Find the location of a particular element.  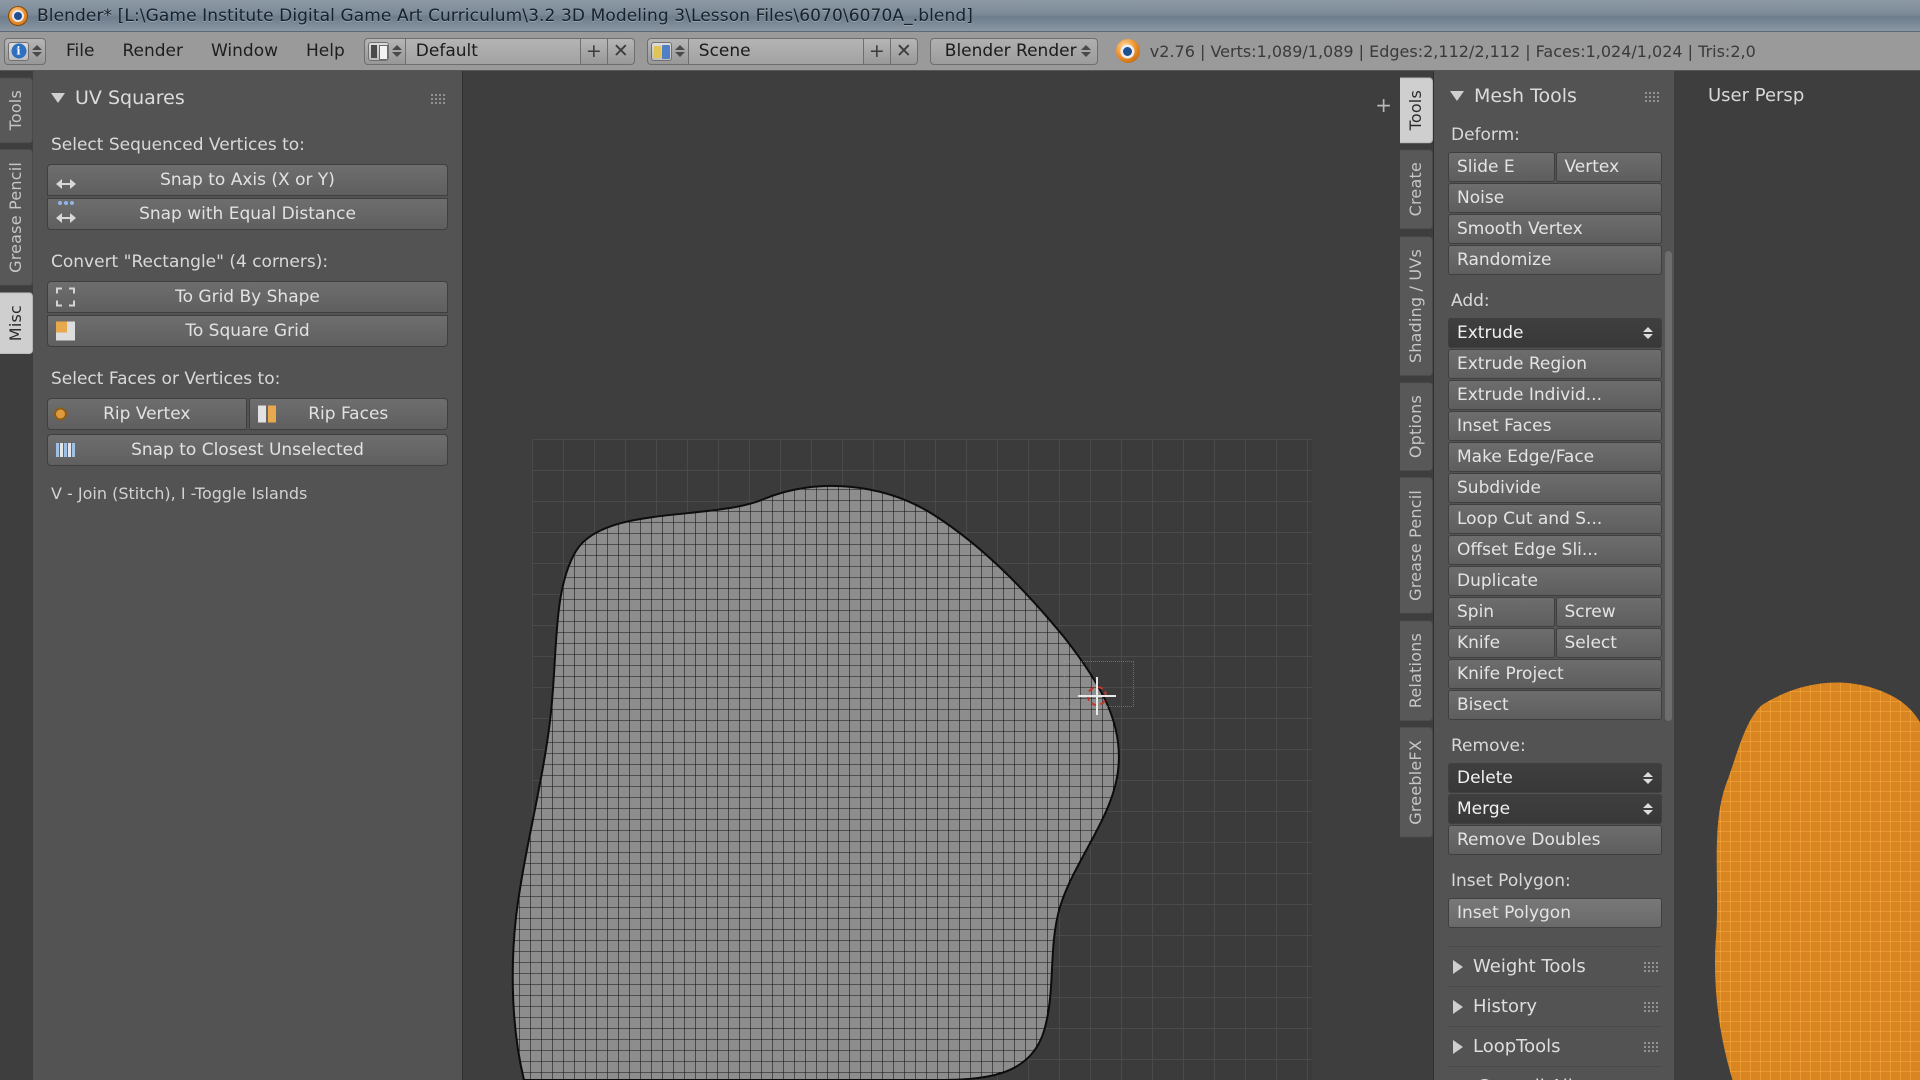

label-select-sequenced-vertices: Select Sequenced Vertices to: is located at coordinates (178, 145).